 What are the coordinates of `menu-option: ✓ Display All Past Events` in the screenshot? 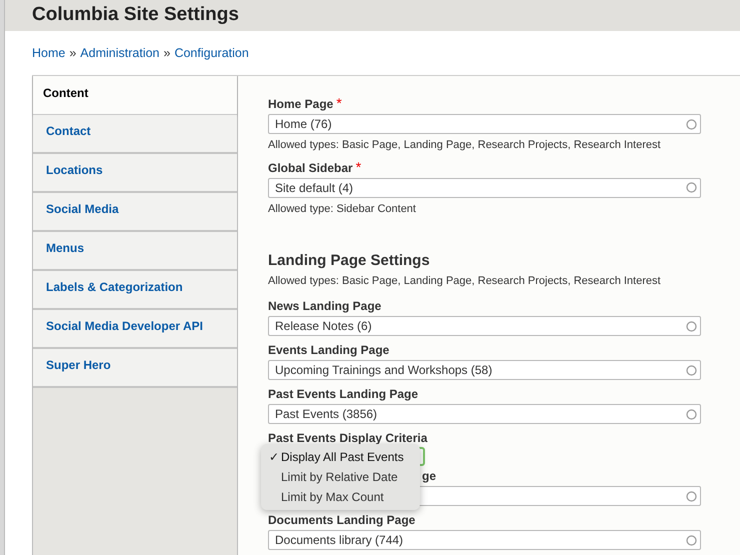 It's located at (340, 457).